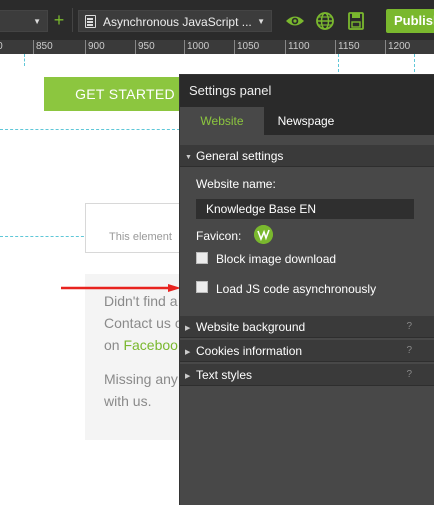 This screenshot has width=434, height=505. I want to click on add-page-button: +, so click(59, 20).